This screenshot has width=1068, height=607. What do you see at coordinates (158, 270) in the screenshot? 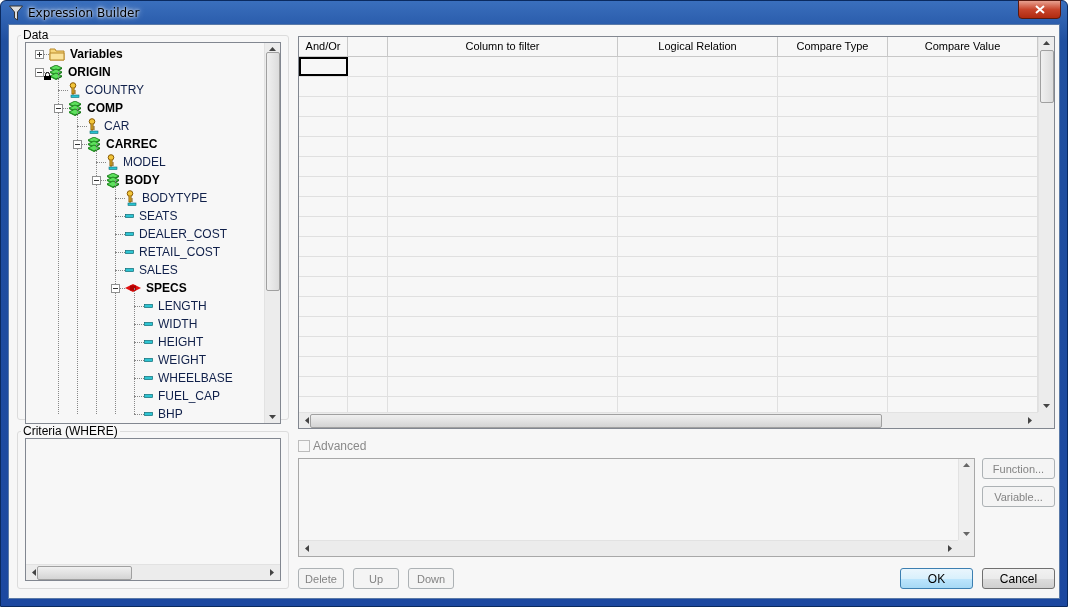
I see `tree-item: SALES` at bounding box center [158, 270].